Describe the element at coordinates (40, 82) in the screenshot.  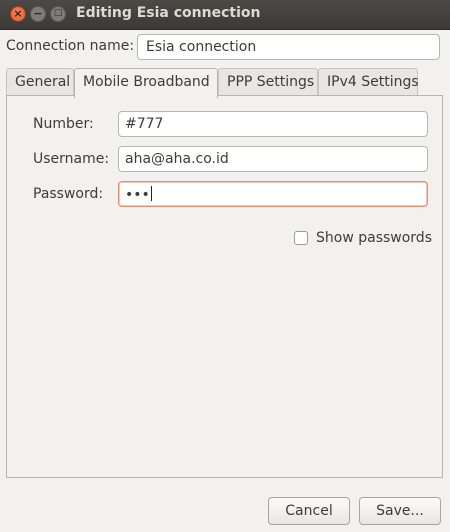
I see `tab-general: General` at that location.